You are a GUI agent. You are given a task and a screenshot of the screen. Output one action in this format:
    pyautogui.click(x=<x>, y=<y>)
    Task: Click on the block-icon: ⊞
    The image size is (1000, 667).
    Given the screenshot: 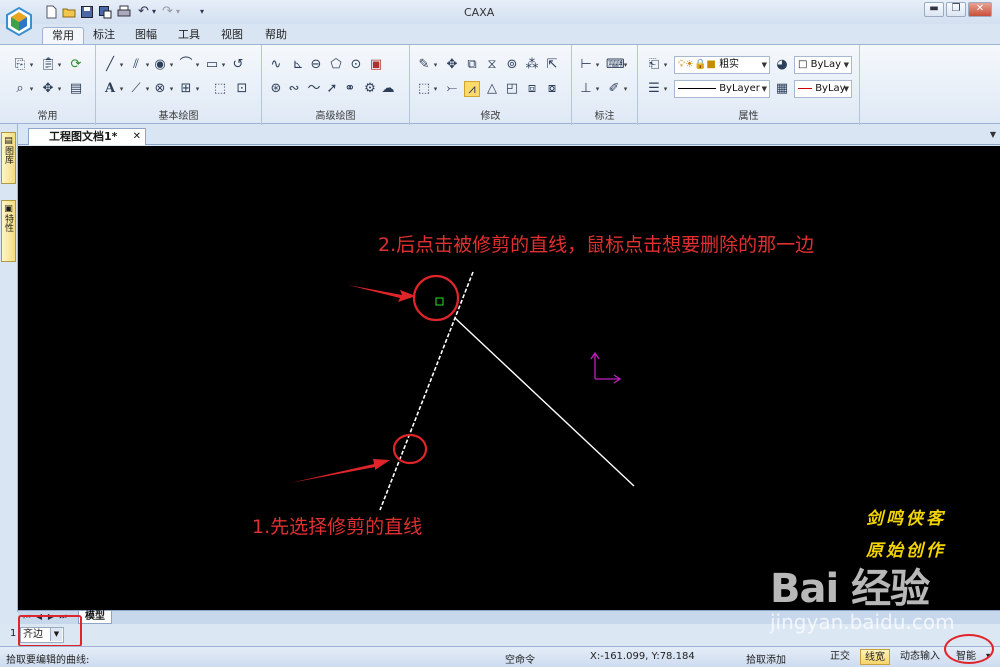 What is the action you would take?
    pyautogui.click(x=186, y=89)
    